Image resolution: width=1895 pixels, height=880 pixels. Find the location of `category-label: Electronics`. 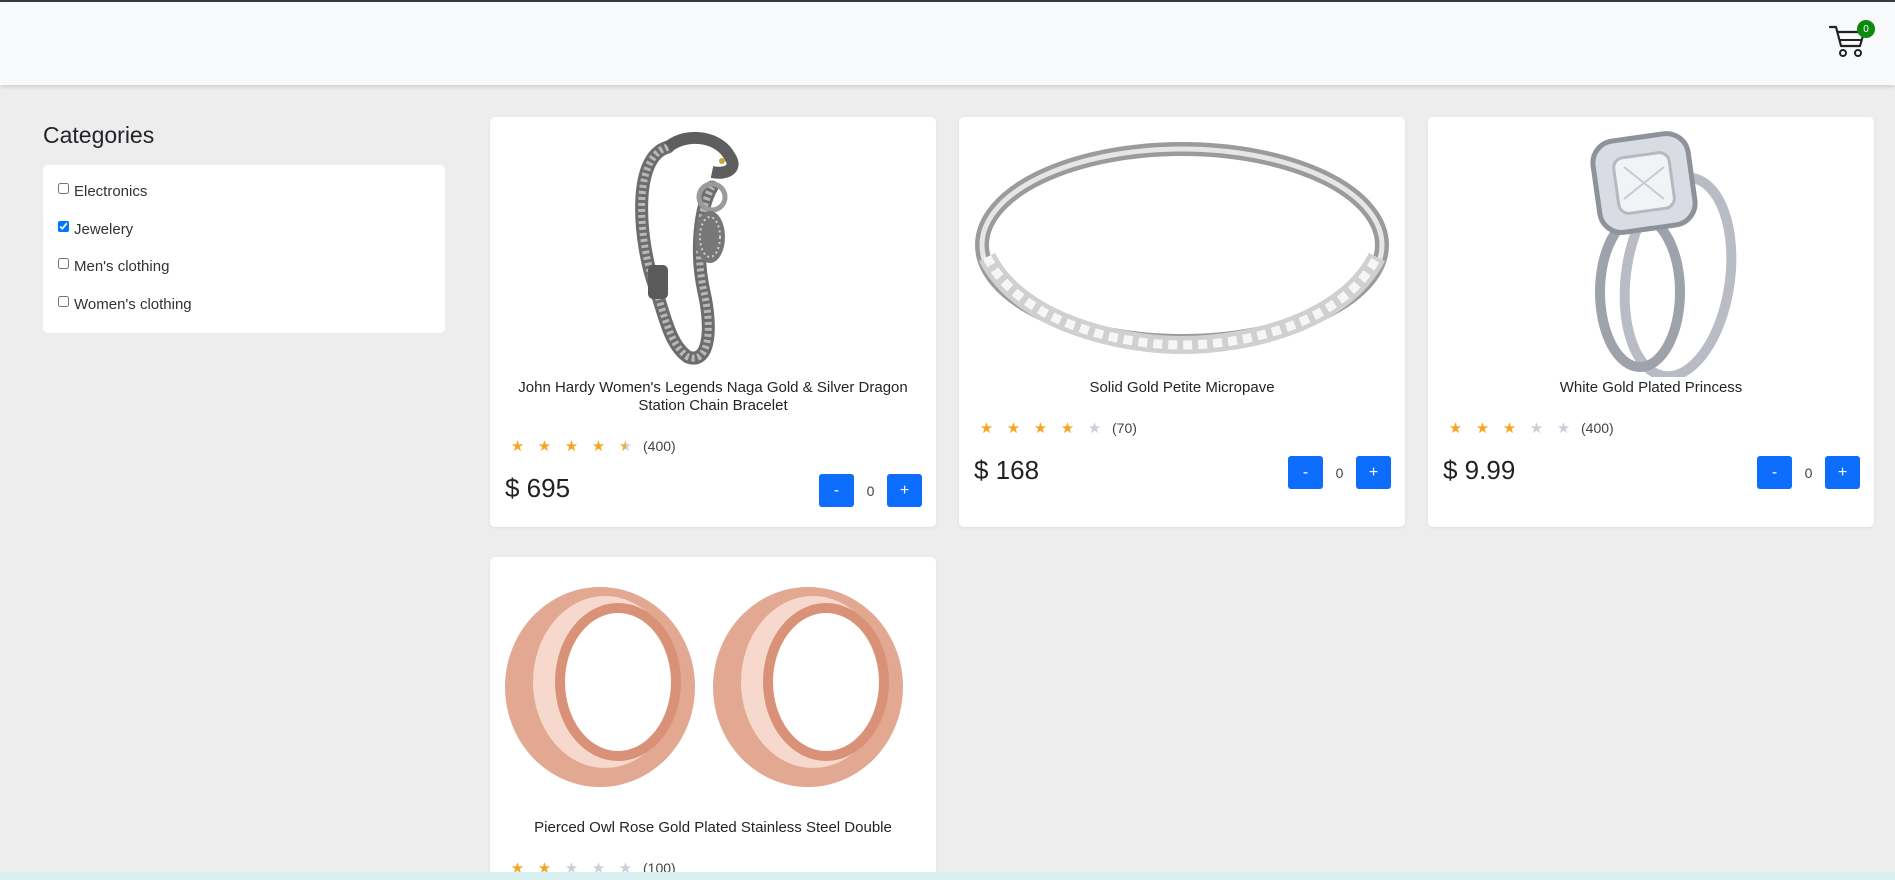

category-label: Electronics is located at coordinates (111, 192).